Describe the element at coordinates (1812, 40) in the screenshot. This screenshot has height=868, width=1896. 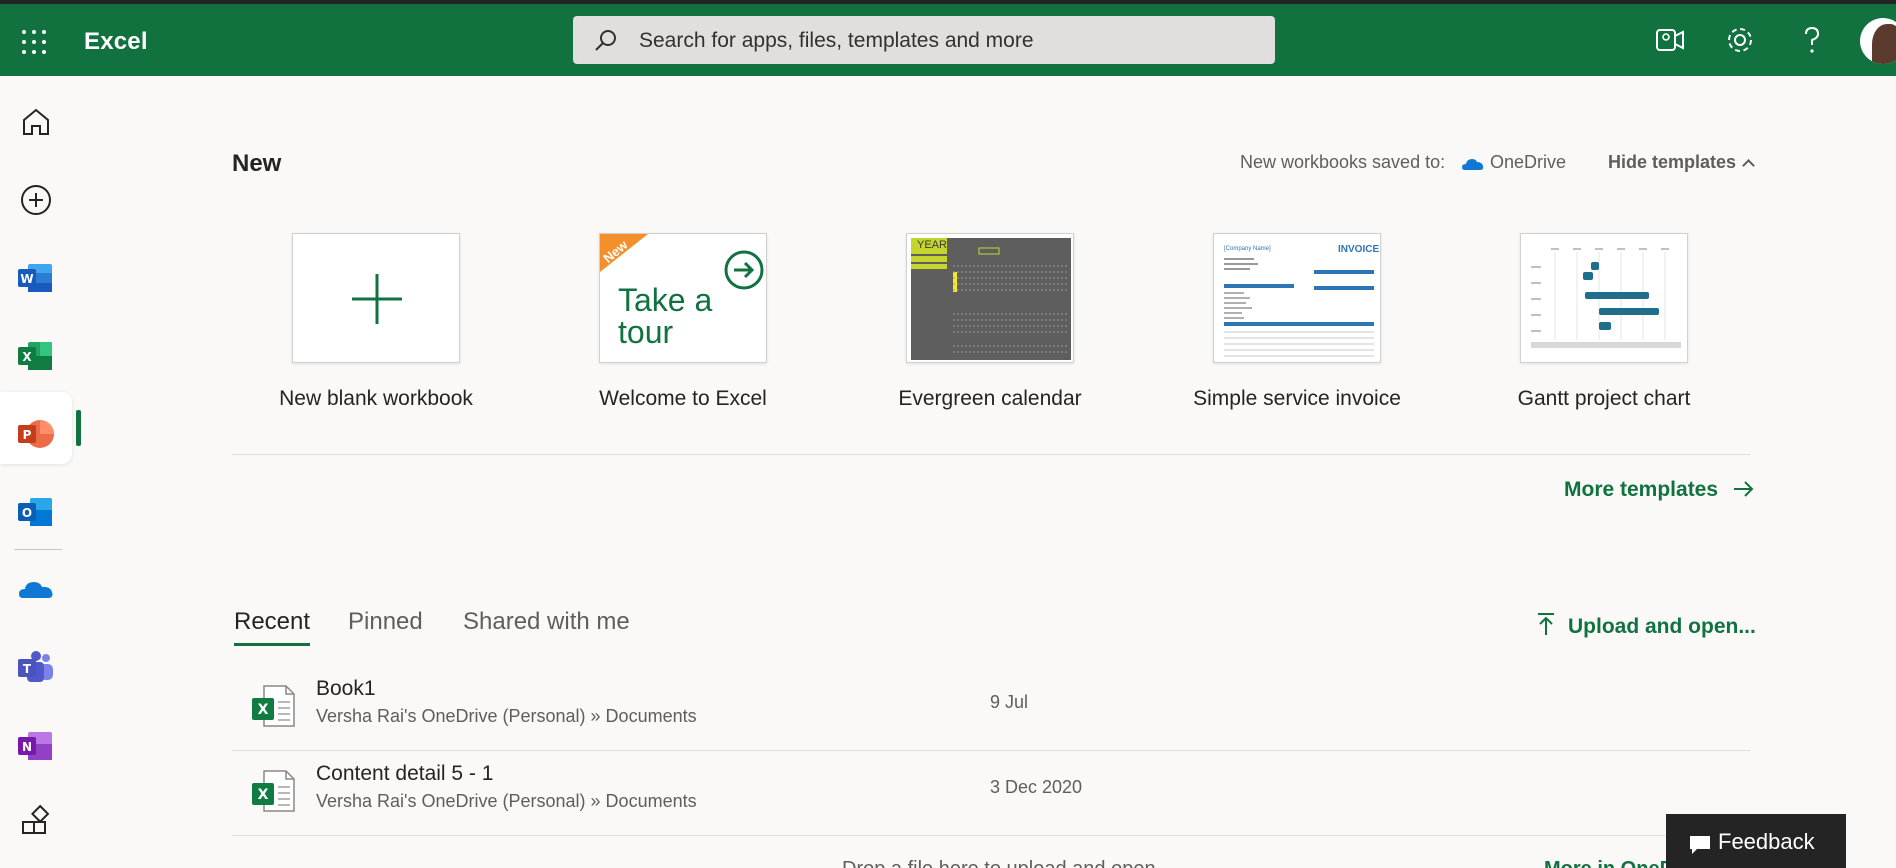
I see `help-icon` at that location.